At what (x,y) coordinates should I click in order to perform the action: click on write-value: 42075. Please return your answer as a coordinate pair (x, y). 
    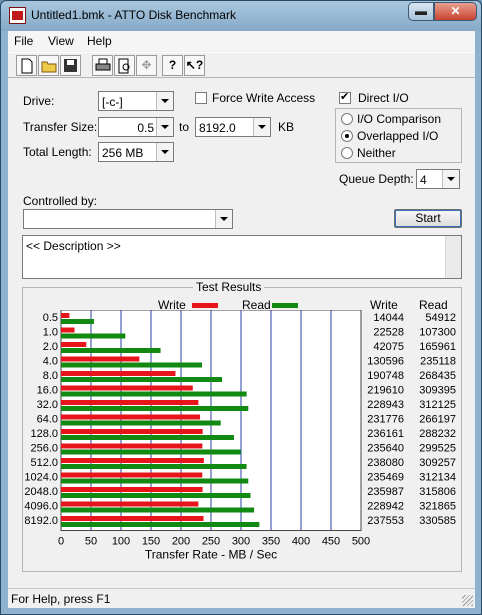
    Looking at the image, I should click on (388, 347).